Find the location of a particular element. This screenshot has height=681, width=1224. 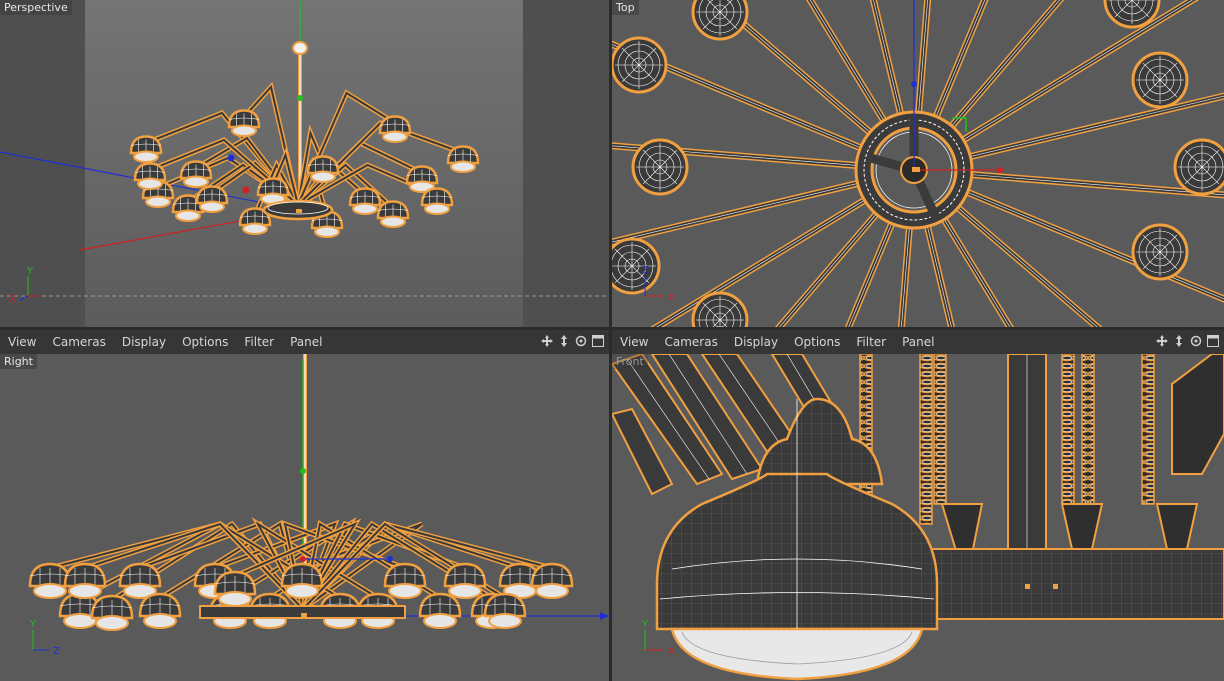

viewport-divider-vertical is located at coordinates (610, 340).